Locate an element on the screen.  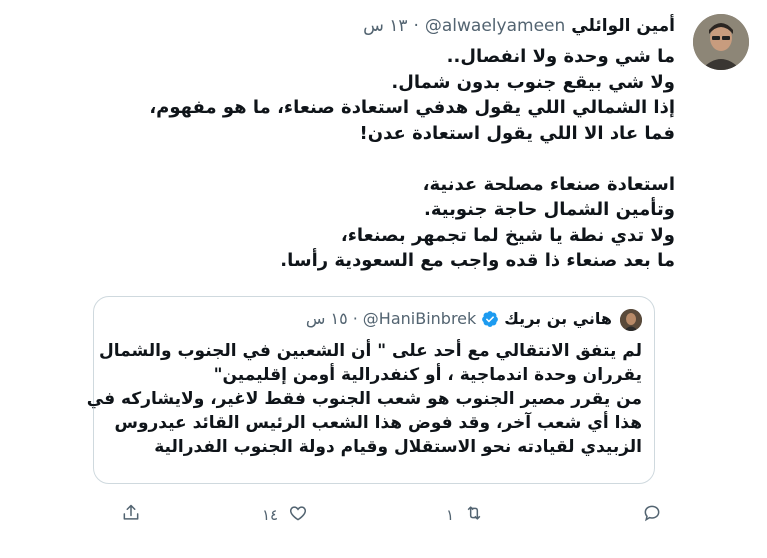
quoted-author-handle: @HaniBinbrek is located at coordinates (419, 318).